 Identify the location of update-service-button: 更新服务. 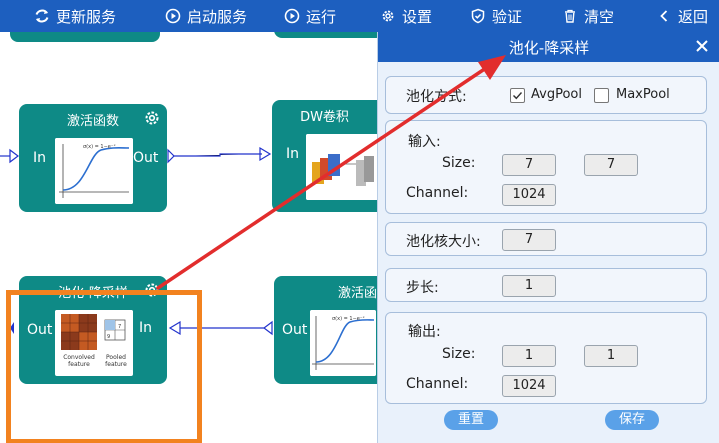
(75, 16).